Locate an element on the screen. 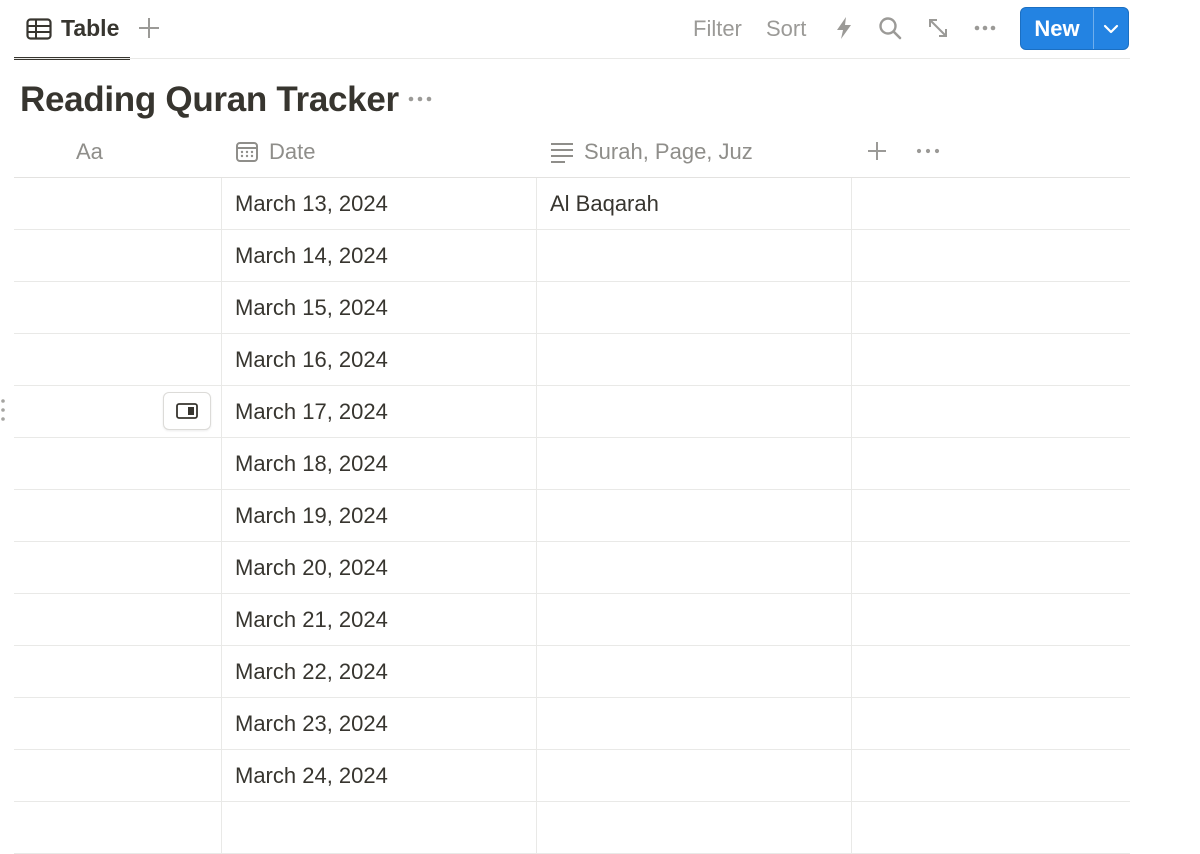 The height and width of the screenshot is (854, 1200). chevron-down-icon is located at coordinates (1111, 28).